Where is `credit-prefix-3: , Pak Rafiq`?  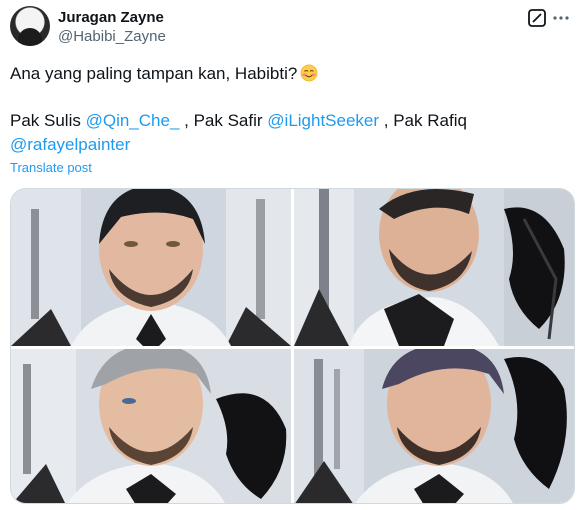 credit-prefix-3: , Pak Rafiq is located at coordinates (423, 120).